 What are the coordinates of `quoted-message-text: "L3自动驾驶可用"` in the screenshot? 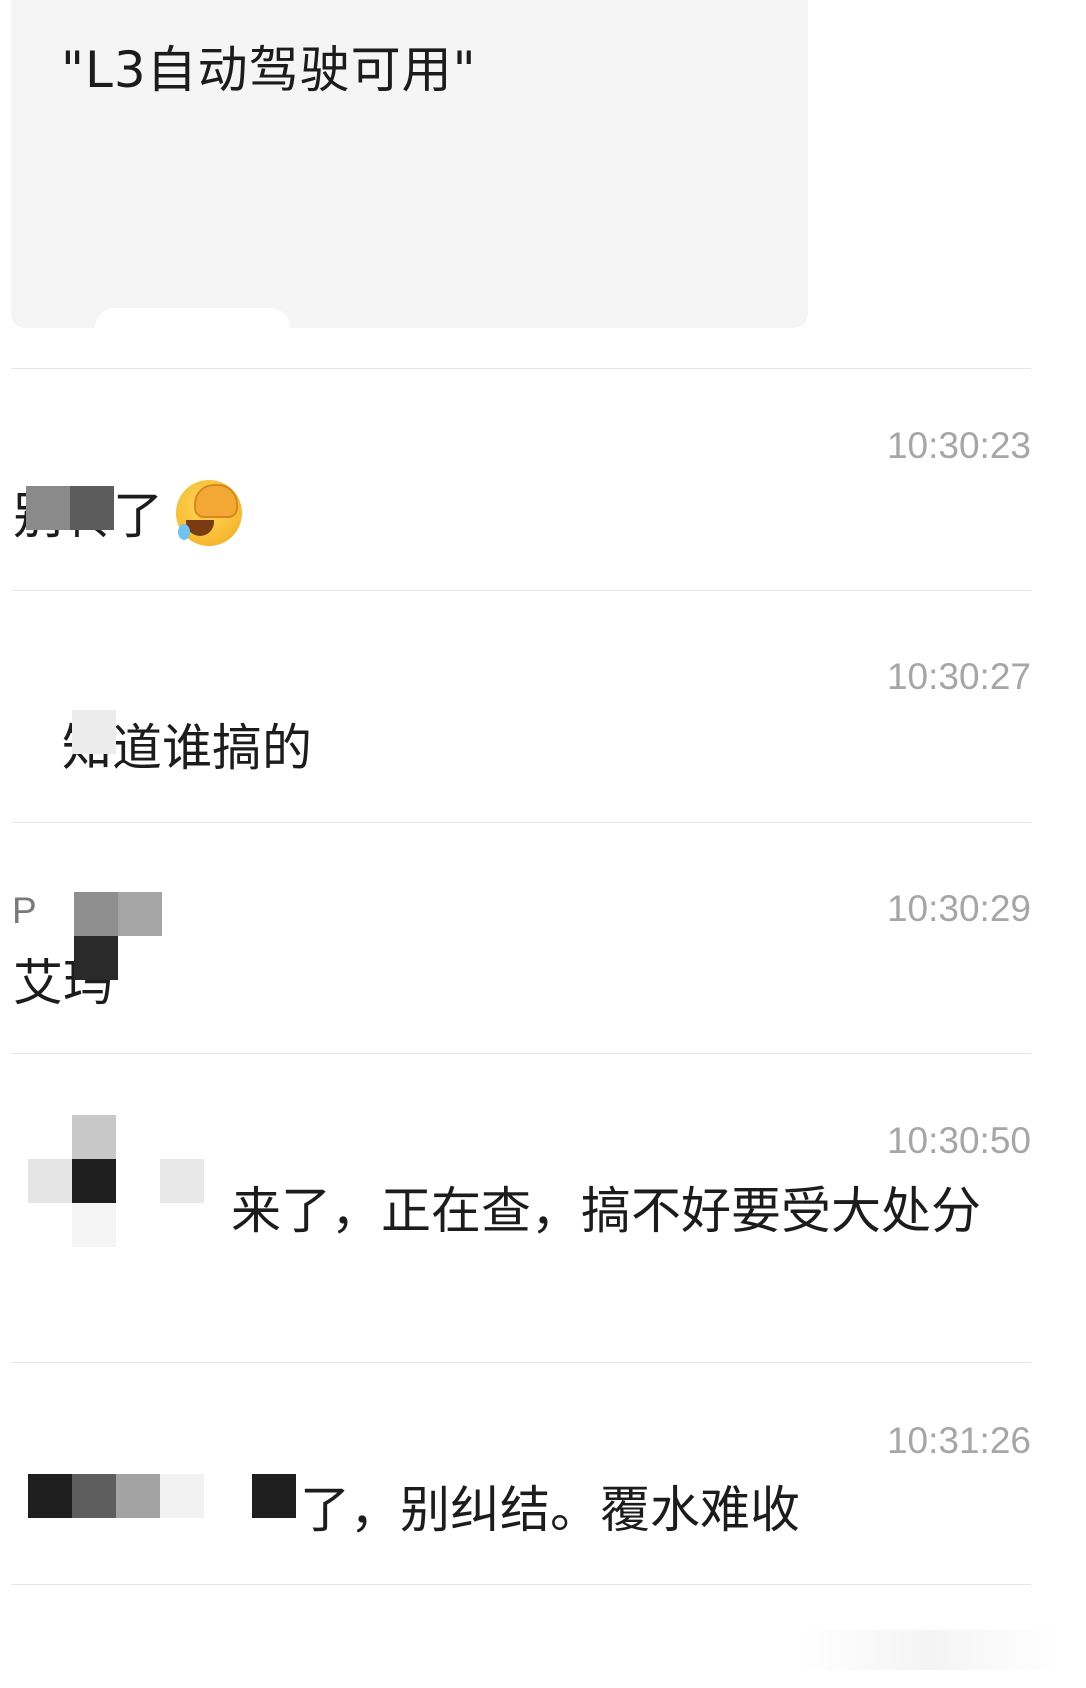 It's located at (269, 70).